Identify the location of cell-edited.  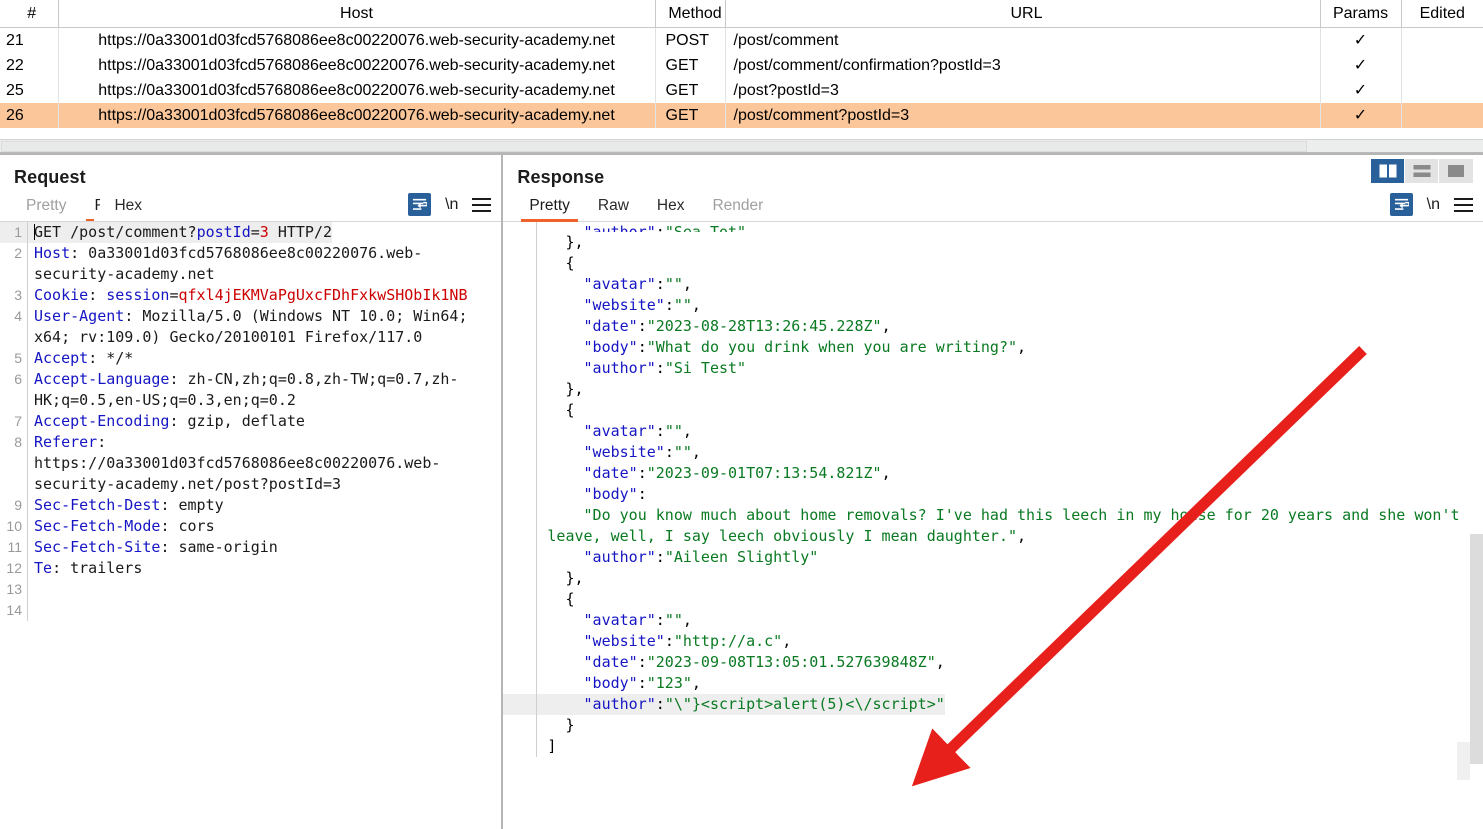
(1442, 90).